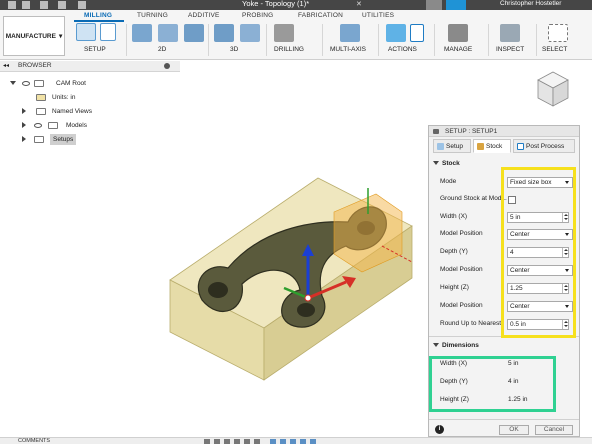  What do you see at coordinates (168, 33) in the screenshot?
I see `2d-pocket-icon` at bounding box center [168, 33].